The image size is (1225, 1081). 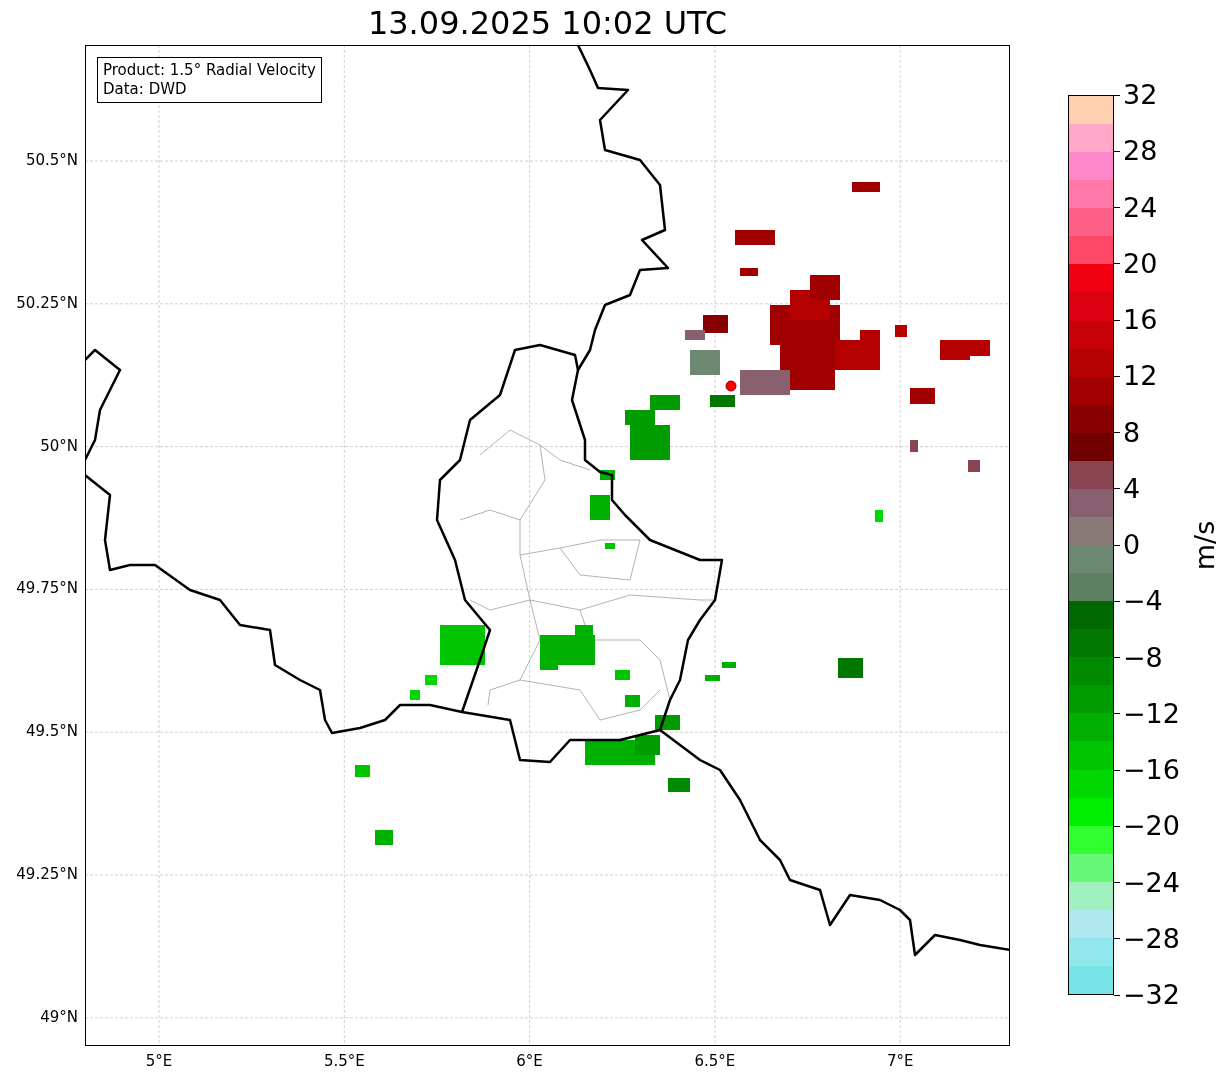 I want to click on latitude-label: 49.25°N, so click(x=46, y=874).